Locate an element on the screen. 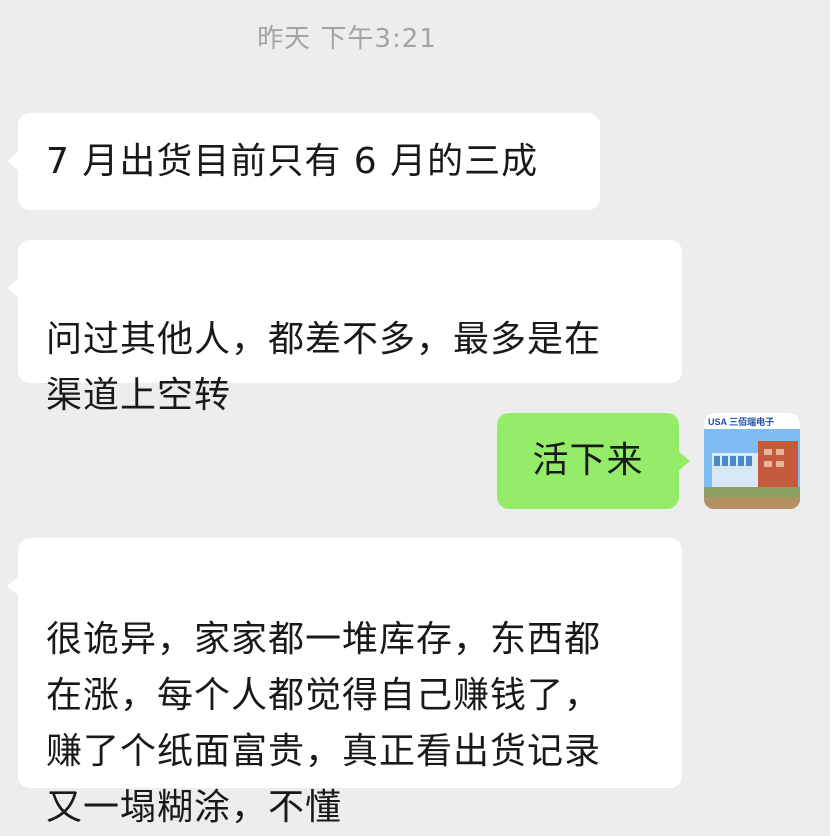  avatar-logo-text: USA 三佰瑞电子 is located at coordinates (741, 421).